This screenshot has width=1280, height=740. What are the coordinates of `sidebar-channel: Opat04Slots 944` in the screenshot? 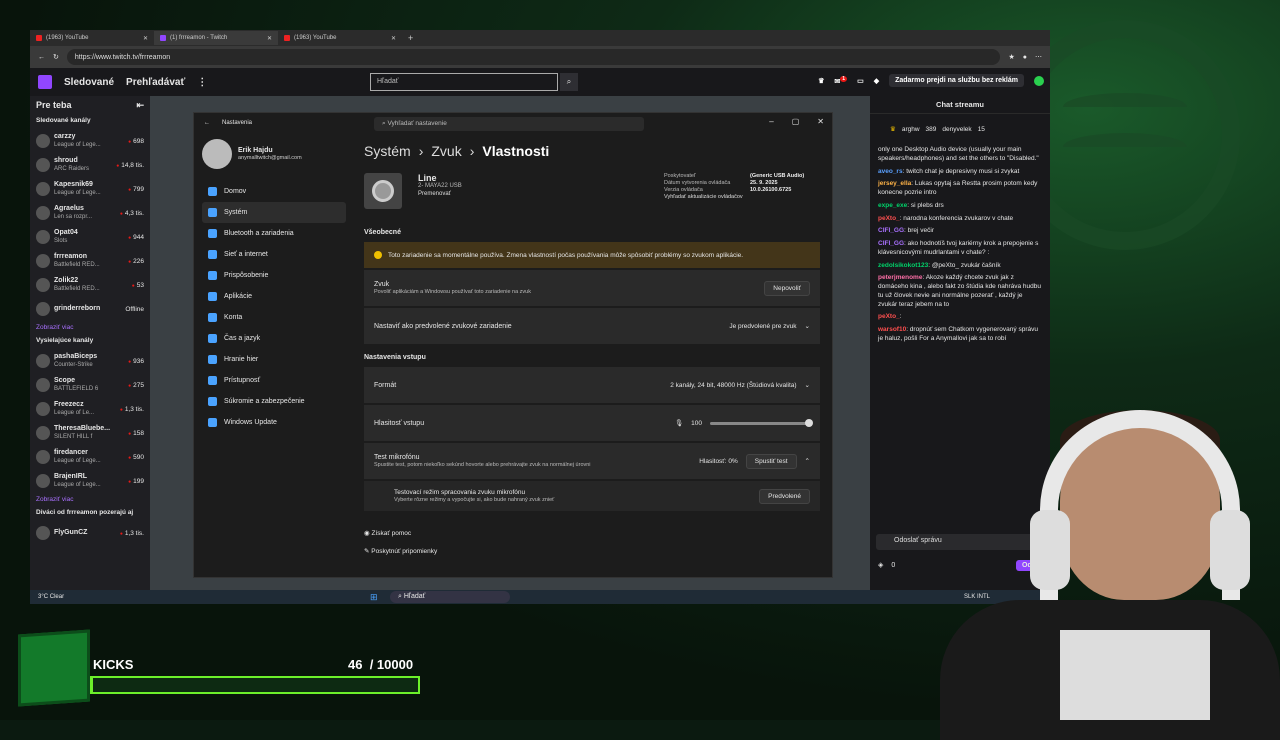 It's located at (90, 237).